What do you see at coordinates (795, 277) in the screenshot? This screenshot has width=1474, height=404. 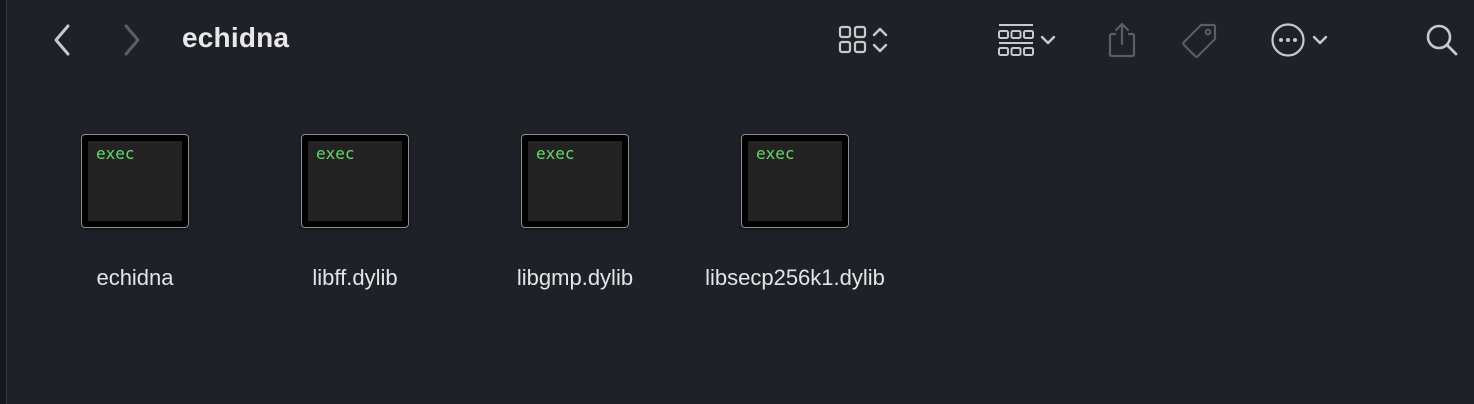 I see `file-name: libsecp256k1.dylib` at bounding box center [795, 277].